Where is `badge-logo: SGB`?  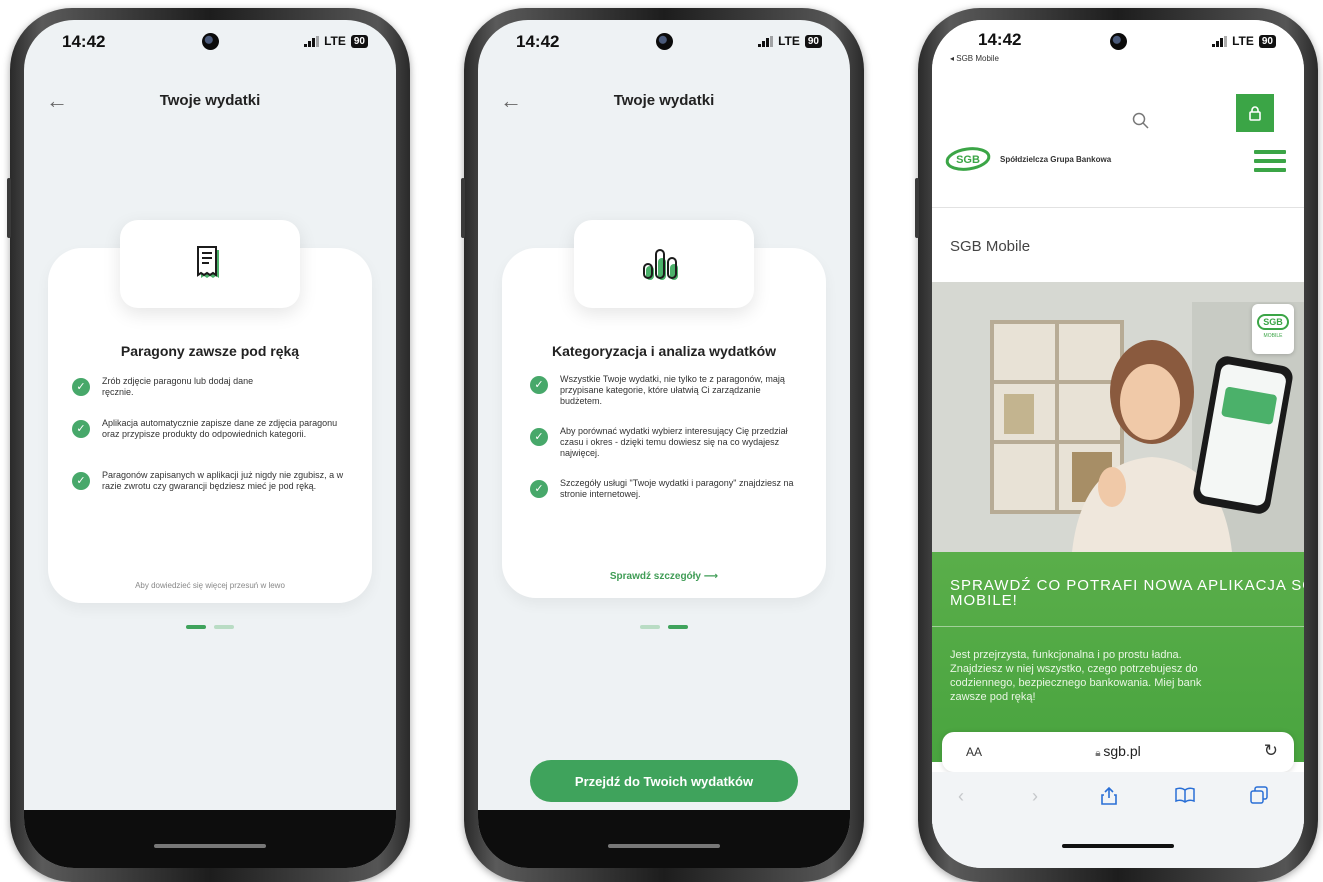 badge-logo: SGB is located at coordinates (1273, 322).